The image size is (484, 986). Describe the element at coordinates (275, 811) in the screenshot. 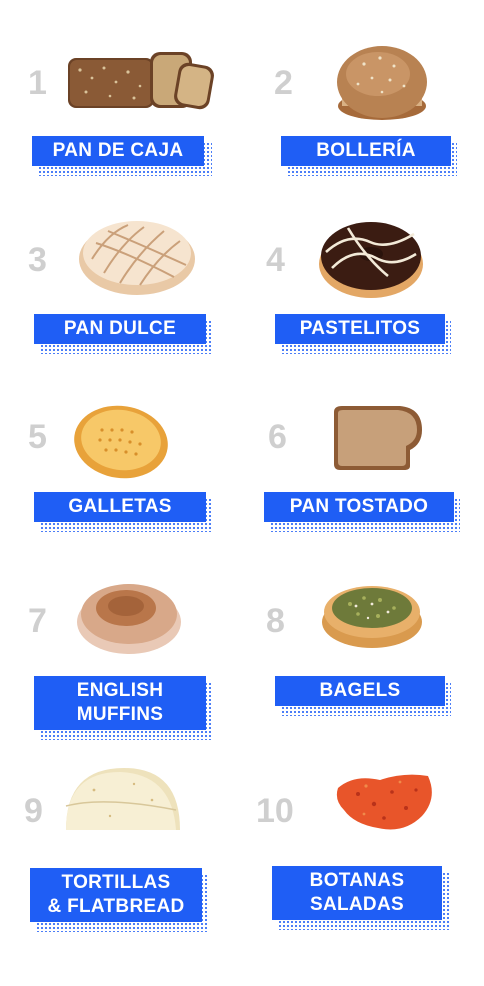

I see `number-10: 10` at that location.